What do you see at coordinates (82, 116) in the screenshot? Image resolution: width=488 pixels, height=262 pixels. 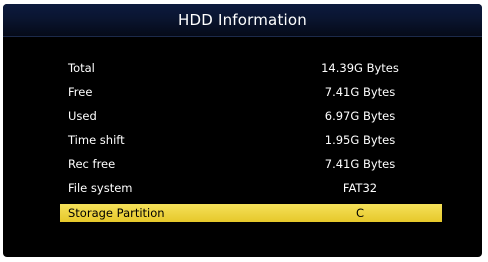 I see `info-label-used: Used` at bounding box center [82, 116].